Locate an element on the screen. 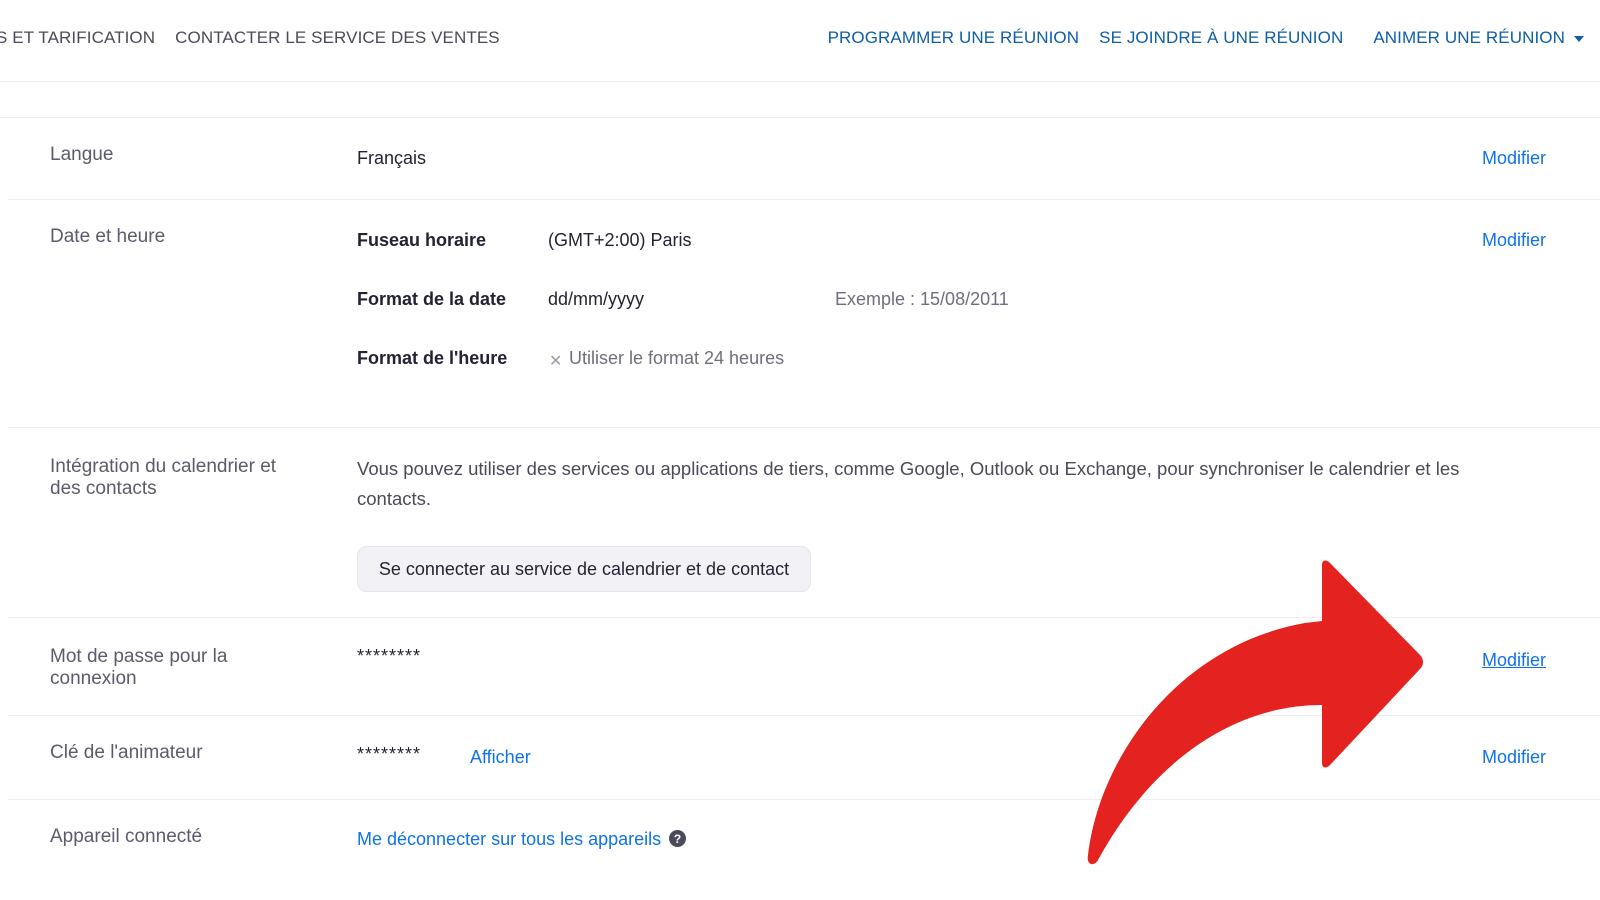 The image size is (1600, 900). host-key-label: Clé de l'animateur is located at coordinates (126, 752).